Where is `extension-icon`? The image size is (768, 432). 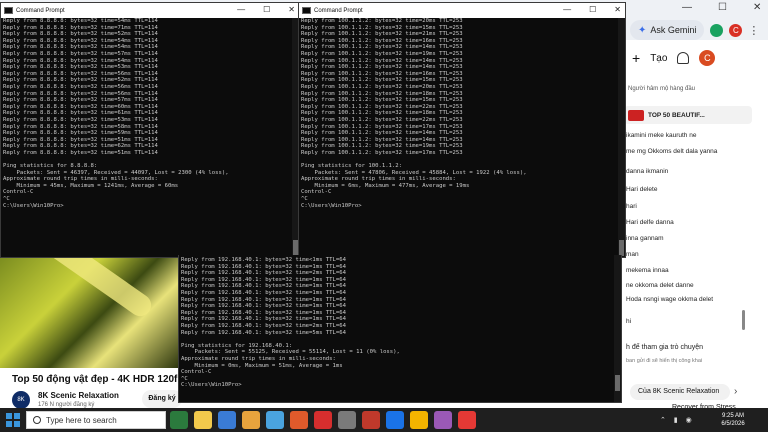 extension-icon is located at coordinates (717, 30).